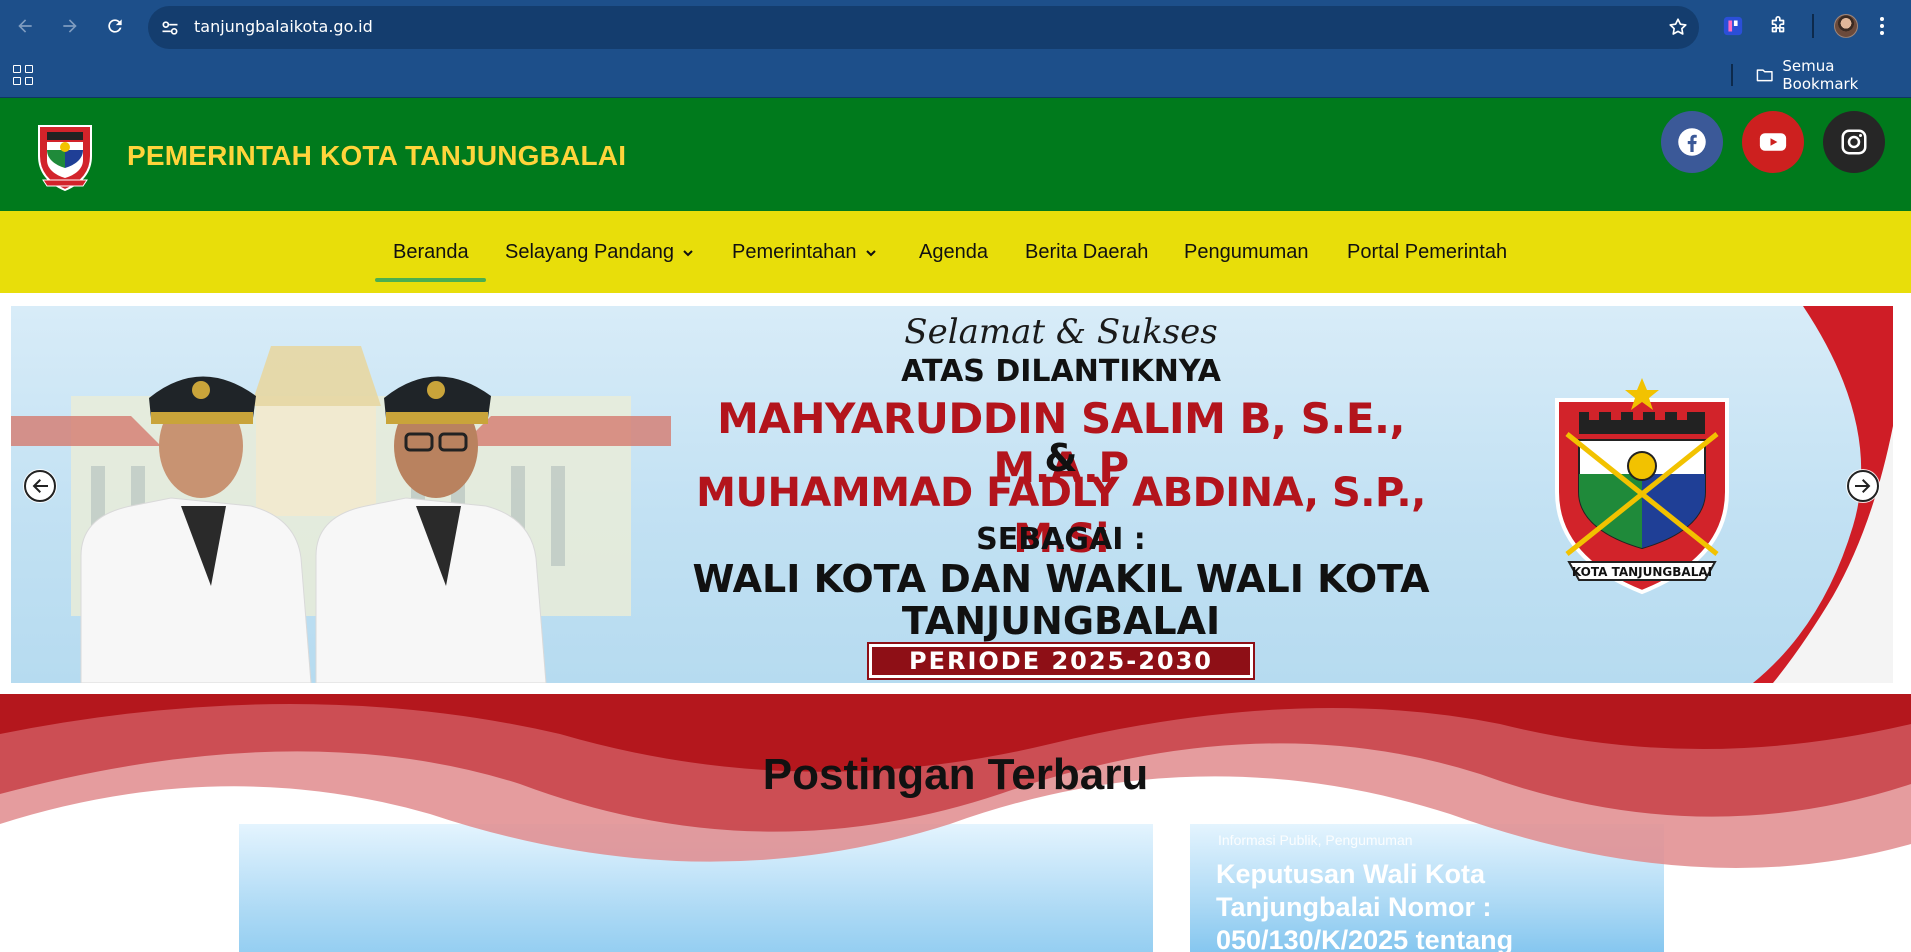 This screenshot has height=952, width=1911. What do you see at coordinates (1678, 27) in the screenshot?
I see `bookmark-star-icon` at bounding box center [1678, 27].